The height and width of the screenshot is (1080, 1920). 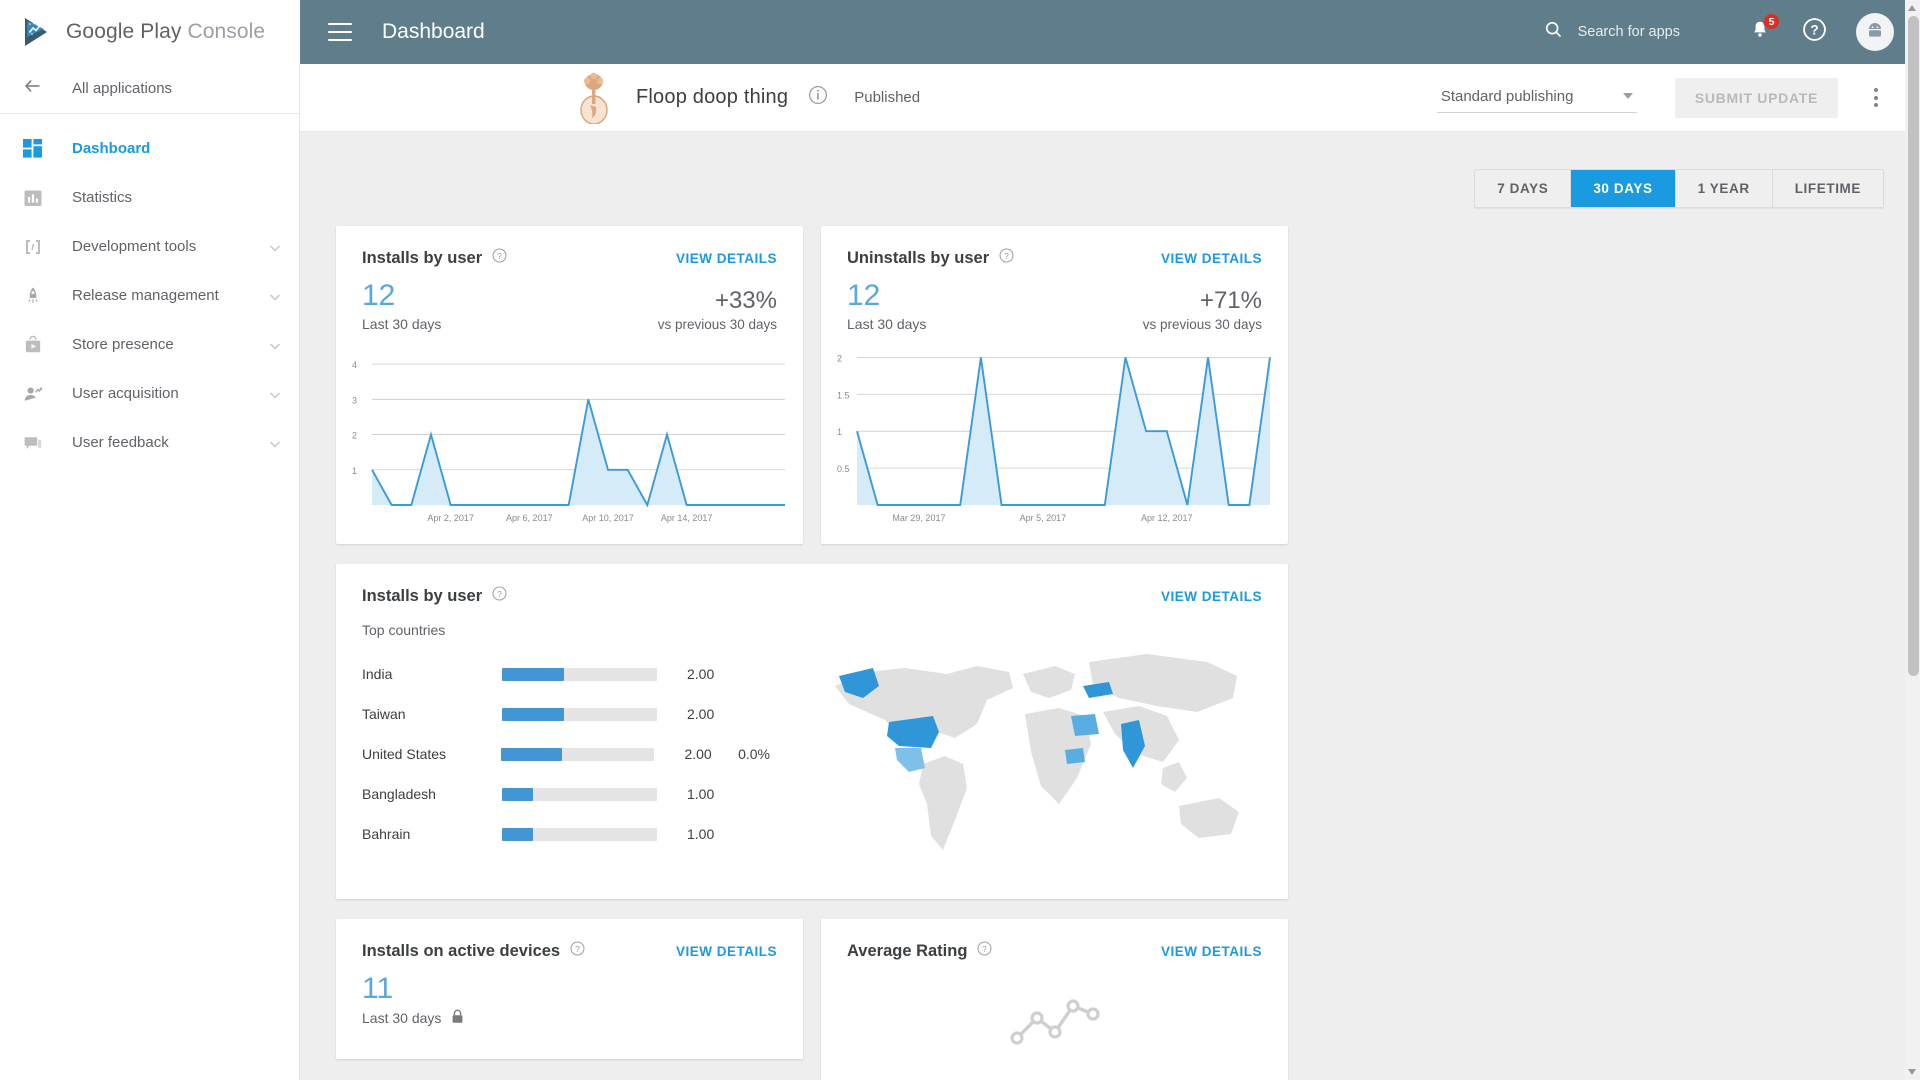 What do you see at coordinates (1054, 300) in the screenshot?
I see `card-metrics: 12 Last 30 days +71% vs previous 30 days` at bounding box center [1054, 300].